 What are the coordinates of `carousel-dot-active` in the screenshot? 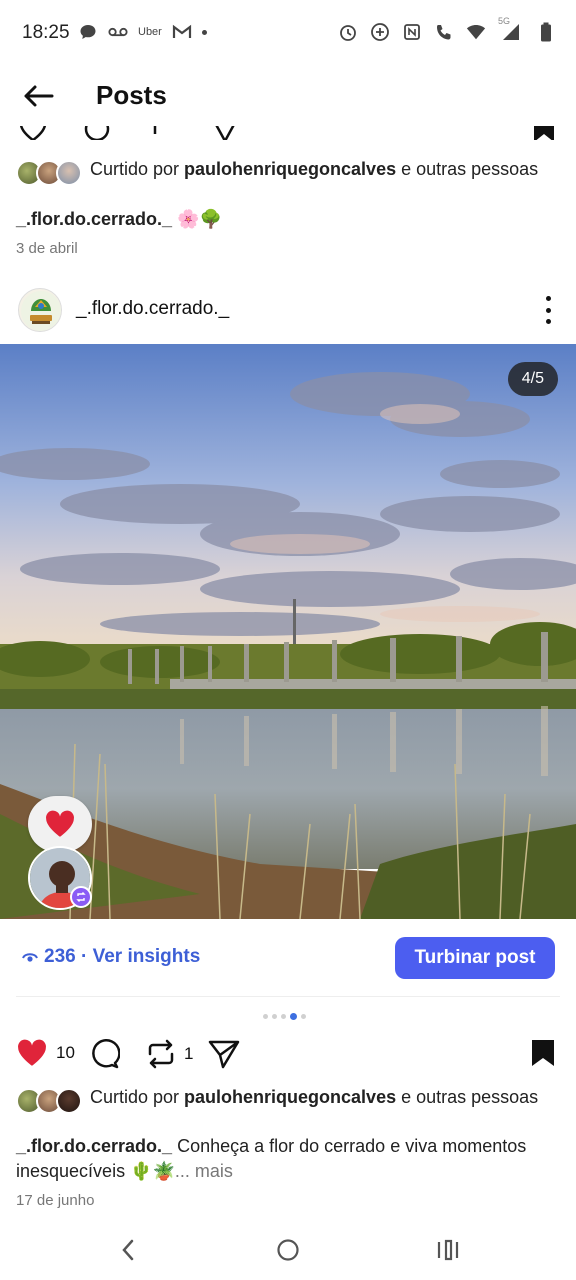 It's located at (293, 1016).